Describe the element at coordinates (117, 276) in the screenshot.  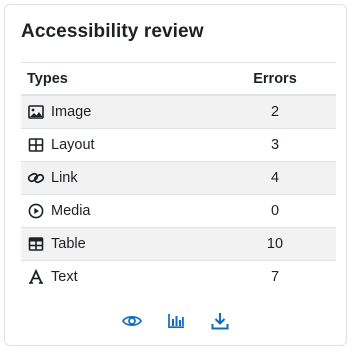
I see `type-cell: Text` at that location.